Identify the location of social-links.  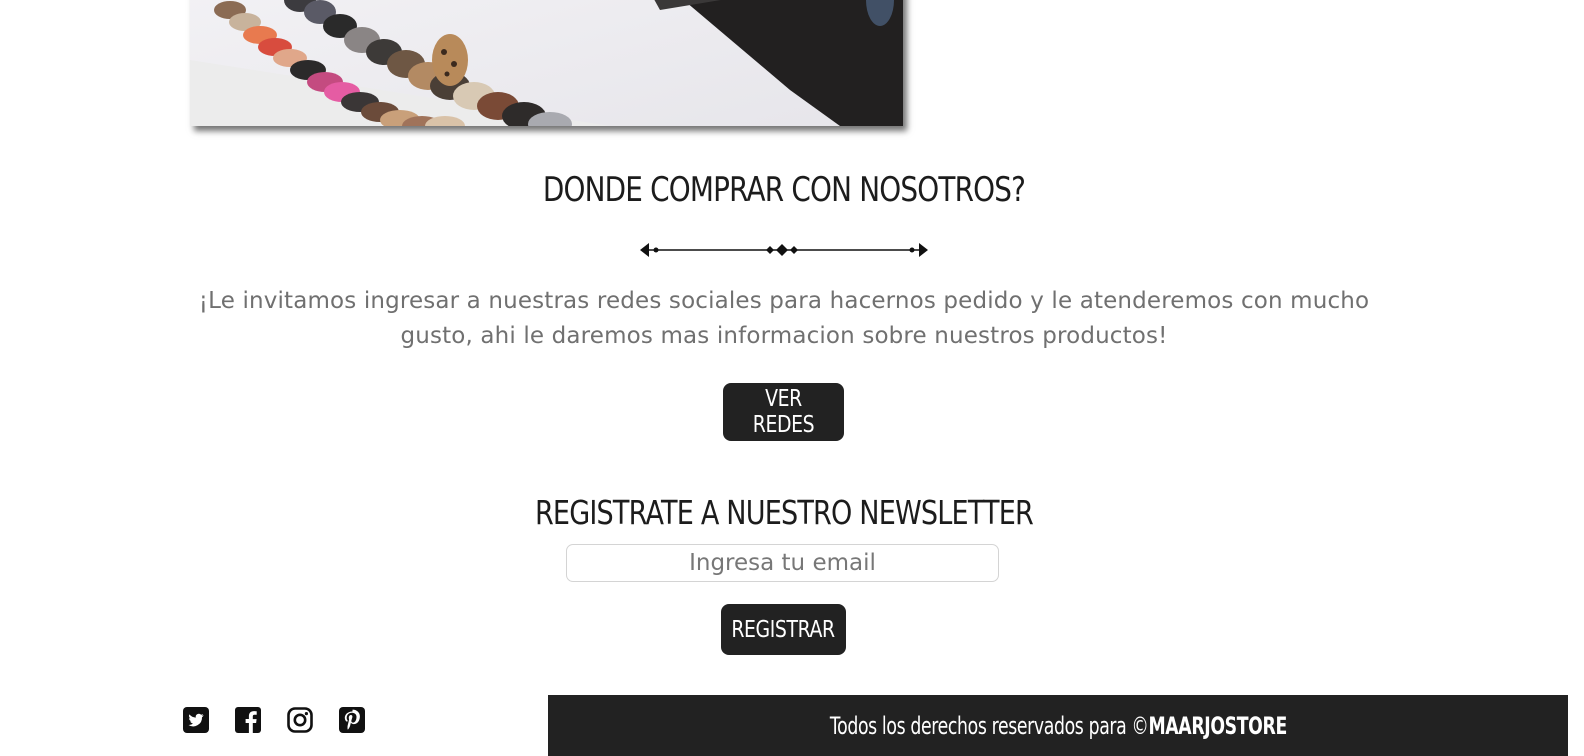
(274, 720).